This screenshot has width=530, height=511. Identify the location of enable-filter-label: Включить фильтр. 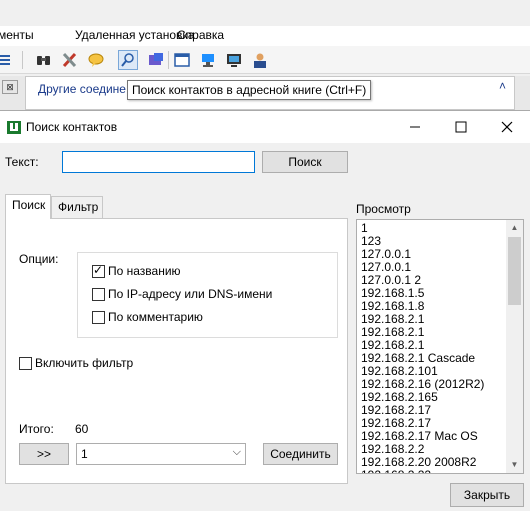
(84, 363).